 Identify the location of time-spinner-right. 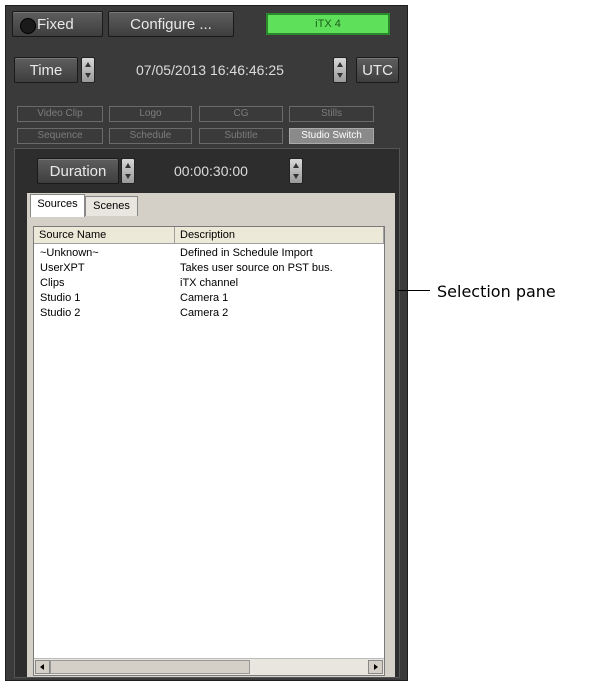
(340, 70).